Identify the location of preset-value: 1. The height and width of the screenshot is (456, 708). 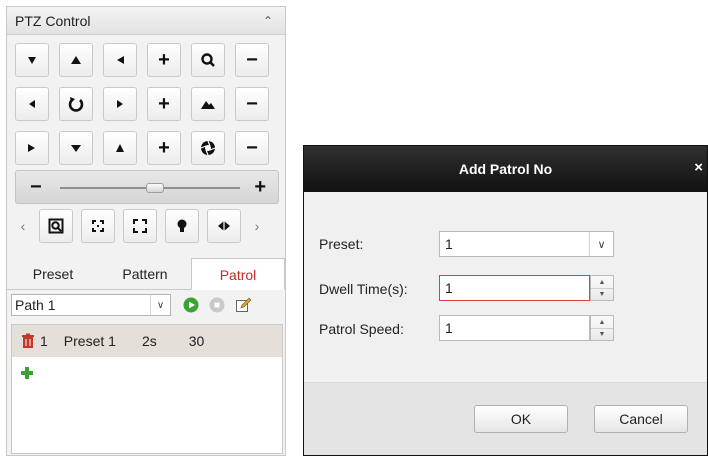
(449, 244).